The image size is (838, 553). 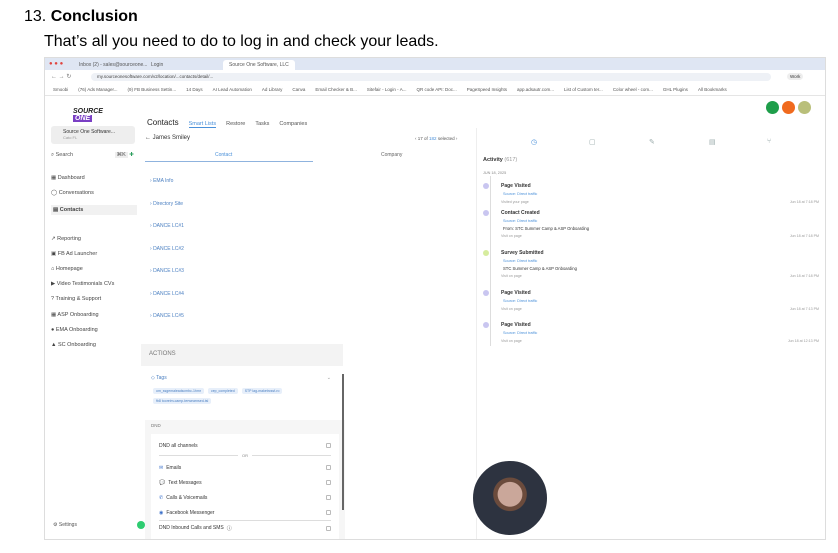 What do you see at coordinates (76, 299) in the screenshot?
I see `sidebar-item: ? Training & Support` at bounding box center [76, 299].